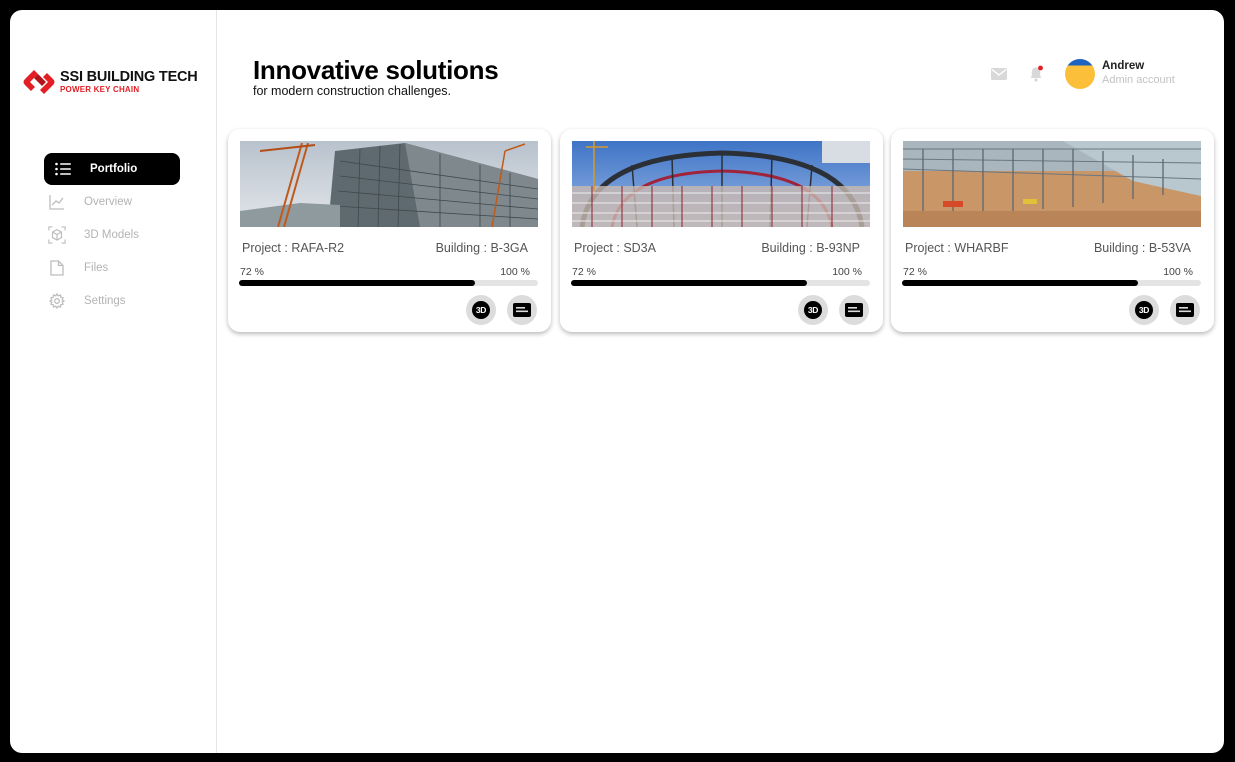 This screenshot has height=762, width=1235. I want to click on gear-icon, so click(57, 301).